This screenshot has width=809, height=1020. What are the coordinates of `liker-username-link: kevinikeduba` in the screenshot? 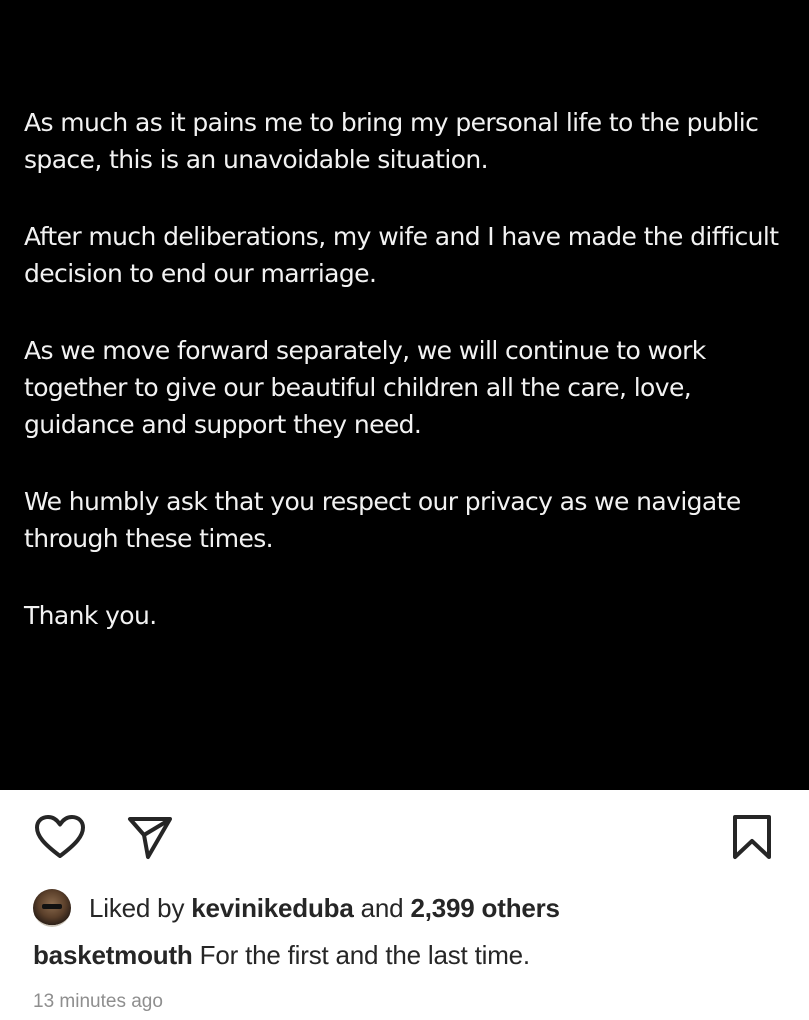 It's located at (272, 908).